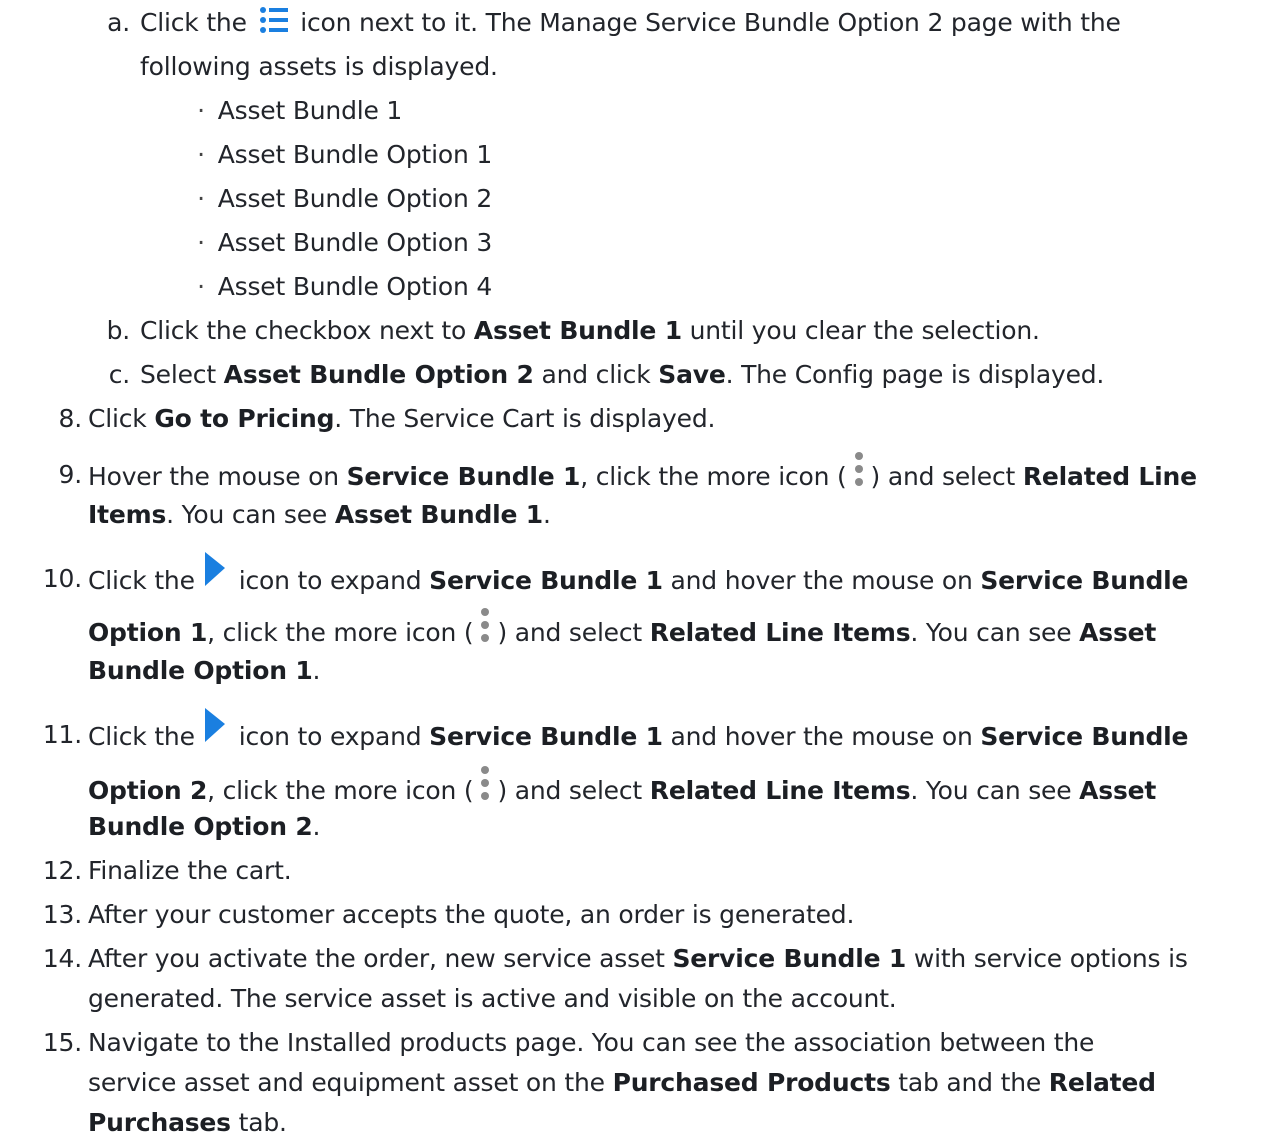 This screenshot has width=1262, height=1146. What do you see at coordinates (1102, 1082) in the screenshot?
I see `bold-text: Related` at bounding box center [1102, 1082].